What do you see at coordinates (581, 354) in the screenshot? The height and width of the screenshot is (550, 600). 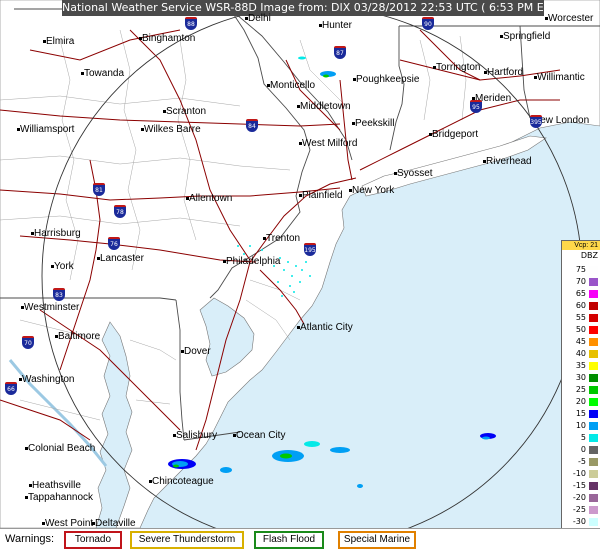 I see `legend-row: 40` at bounding box center [581, 354].